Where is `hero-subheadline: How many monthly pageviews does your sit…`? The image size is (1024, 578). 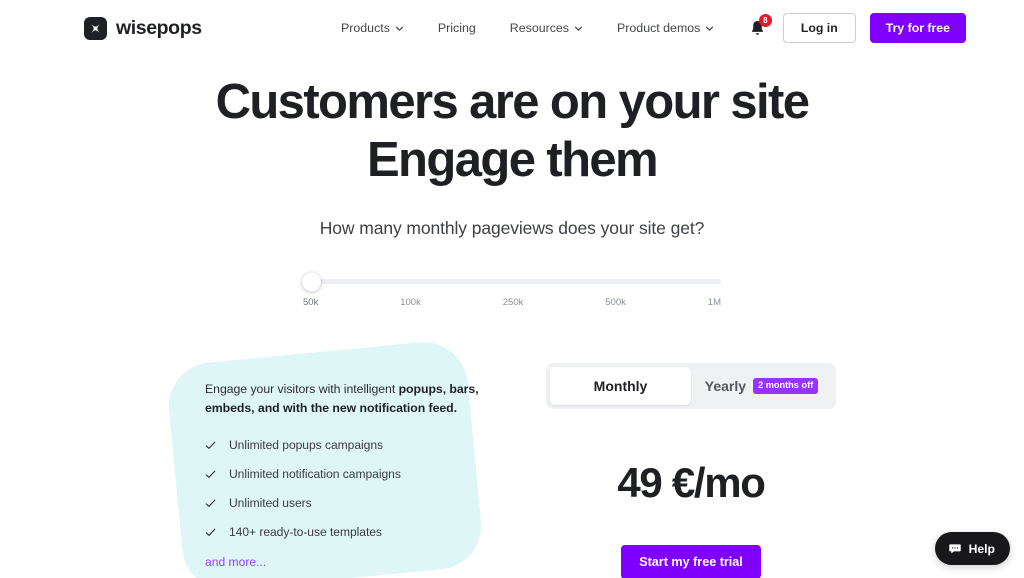 hero-subheadline: How many monthly pageviews does your sit… is located at coordinates (512, 228).